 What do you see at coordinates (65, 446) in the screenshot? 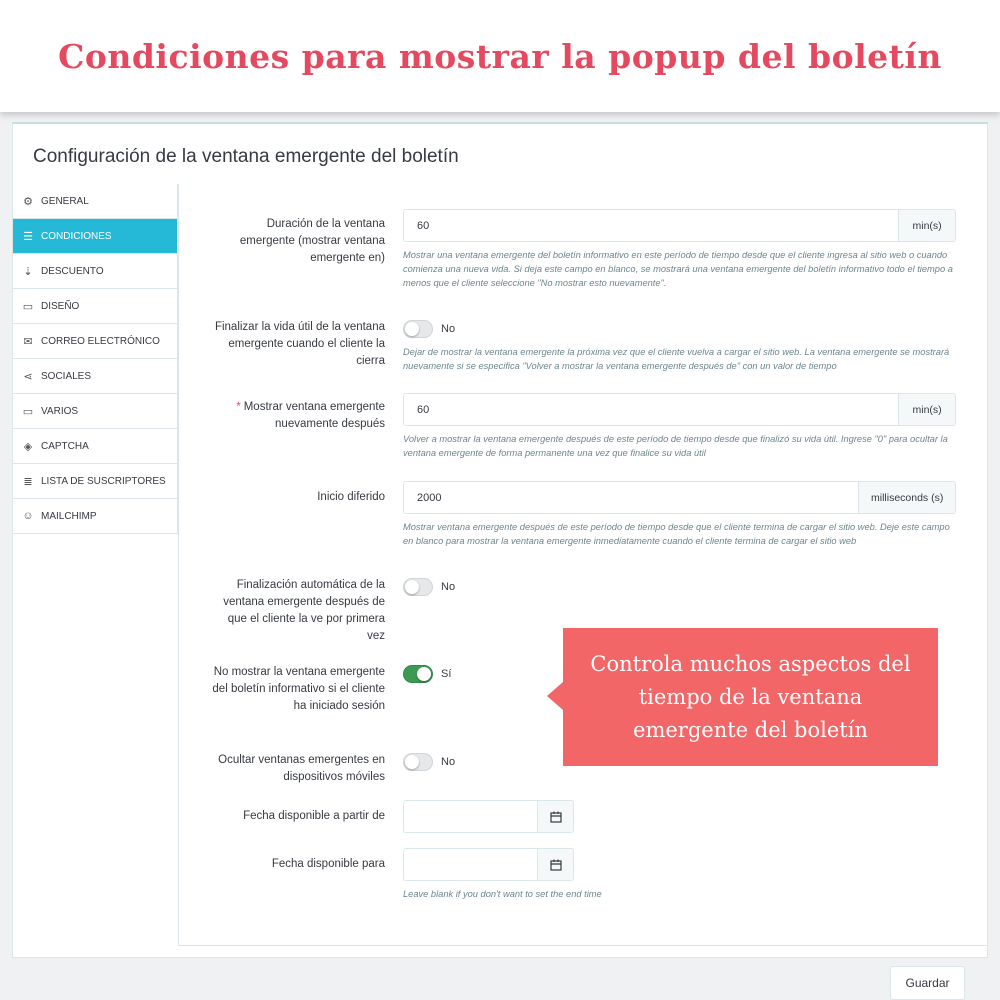
I see `sidebar-item-label: CAPTCHA` at bounding box center [65, 446].